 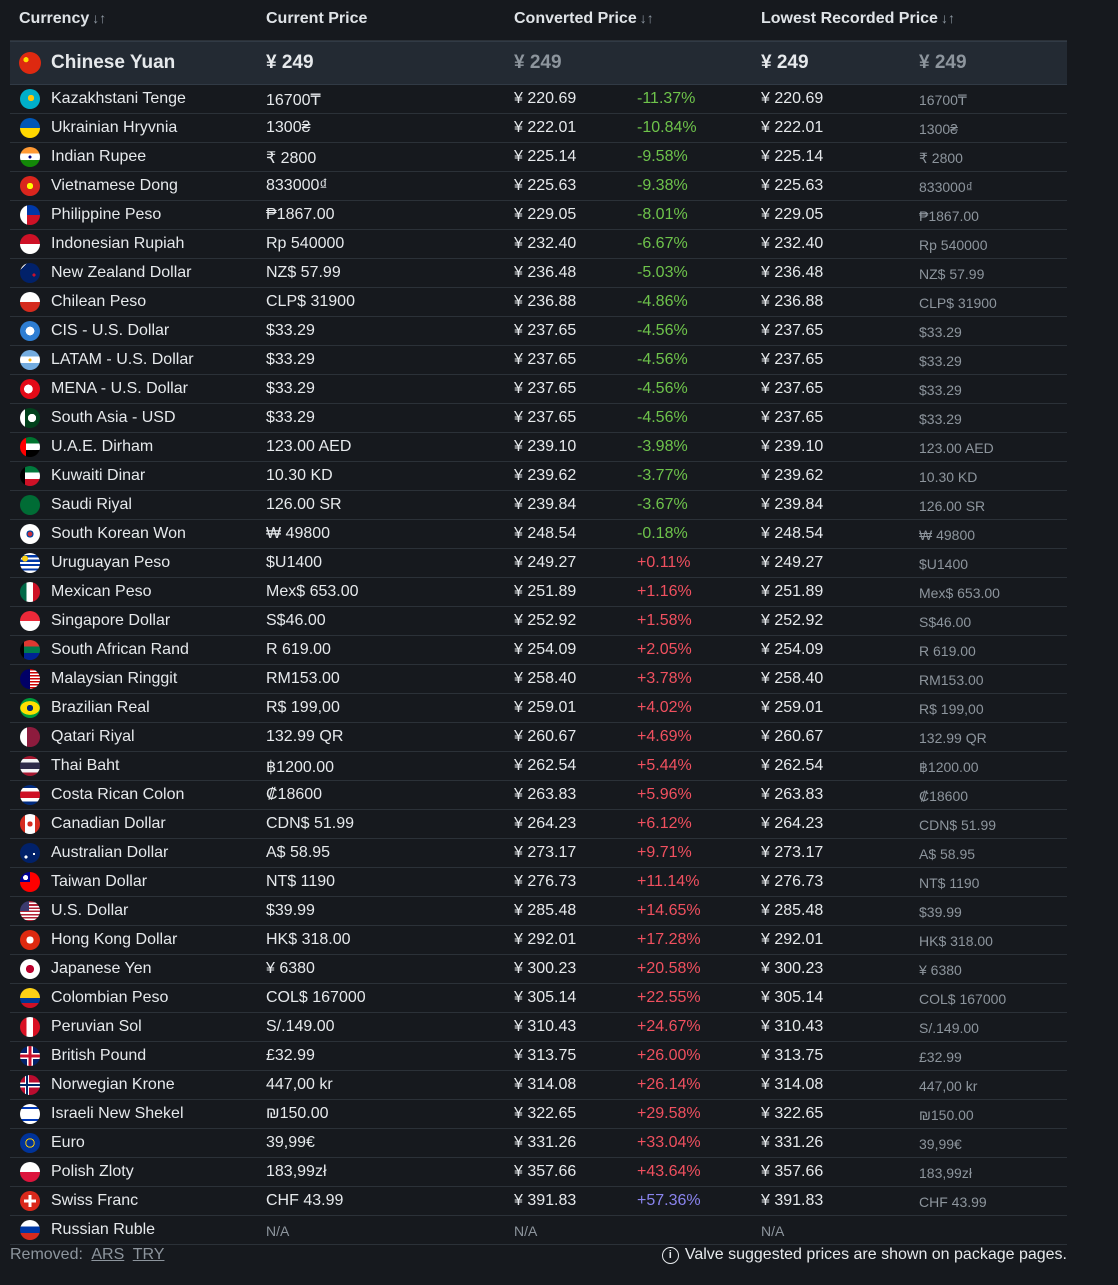 I want to click on removed-link-ars: ARS, so click(x=107, y=1254).